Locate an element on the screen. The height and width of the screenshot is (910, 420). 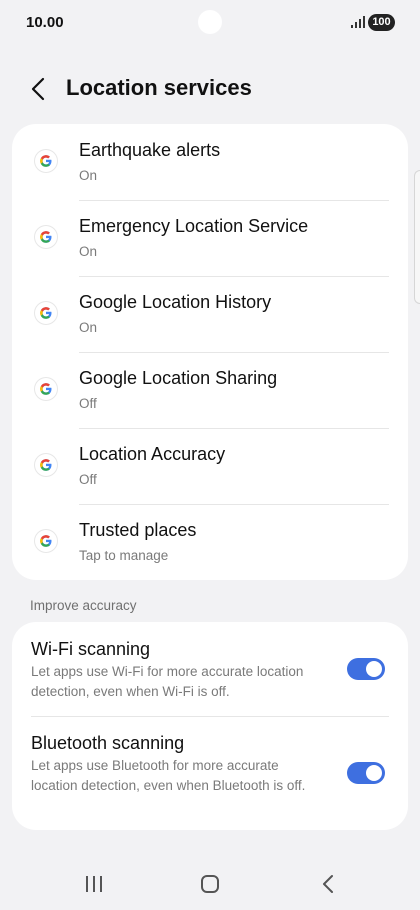
bluetooth-scanning-toggle is located at coordinates (366, 773).